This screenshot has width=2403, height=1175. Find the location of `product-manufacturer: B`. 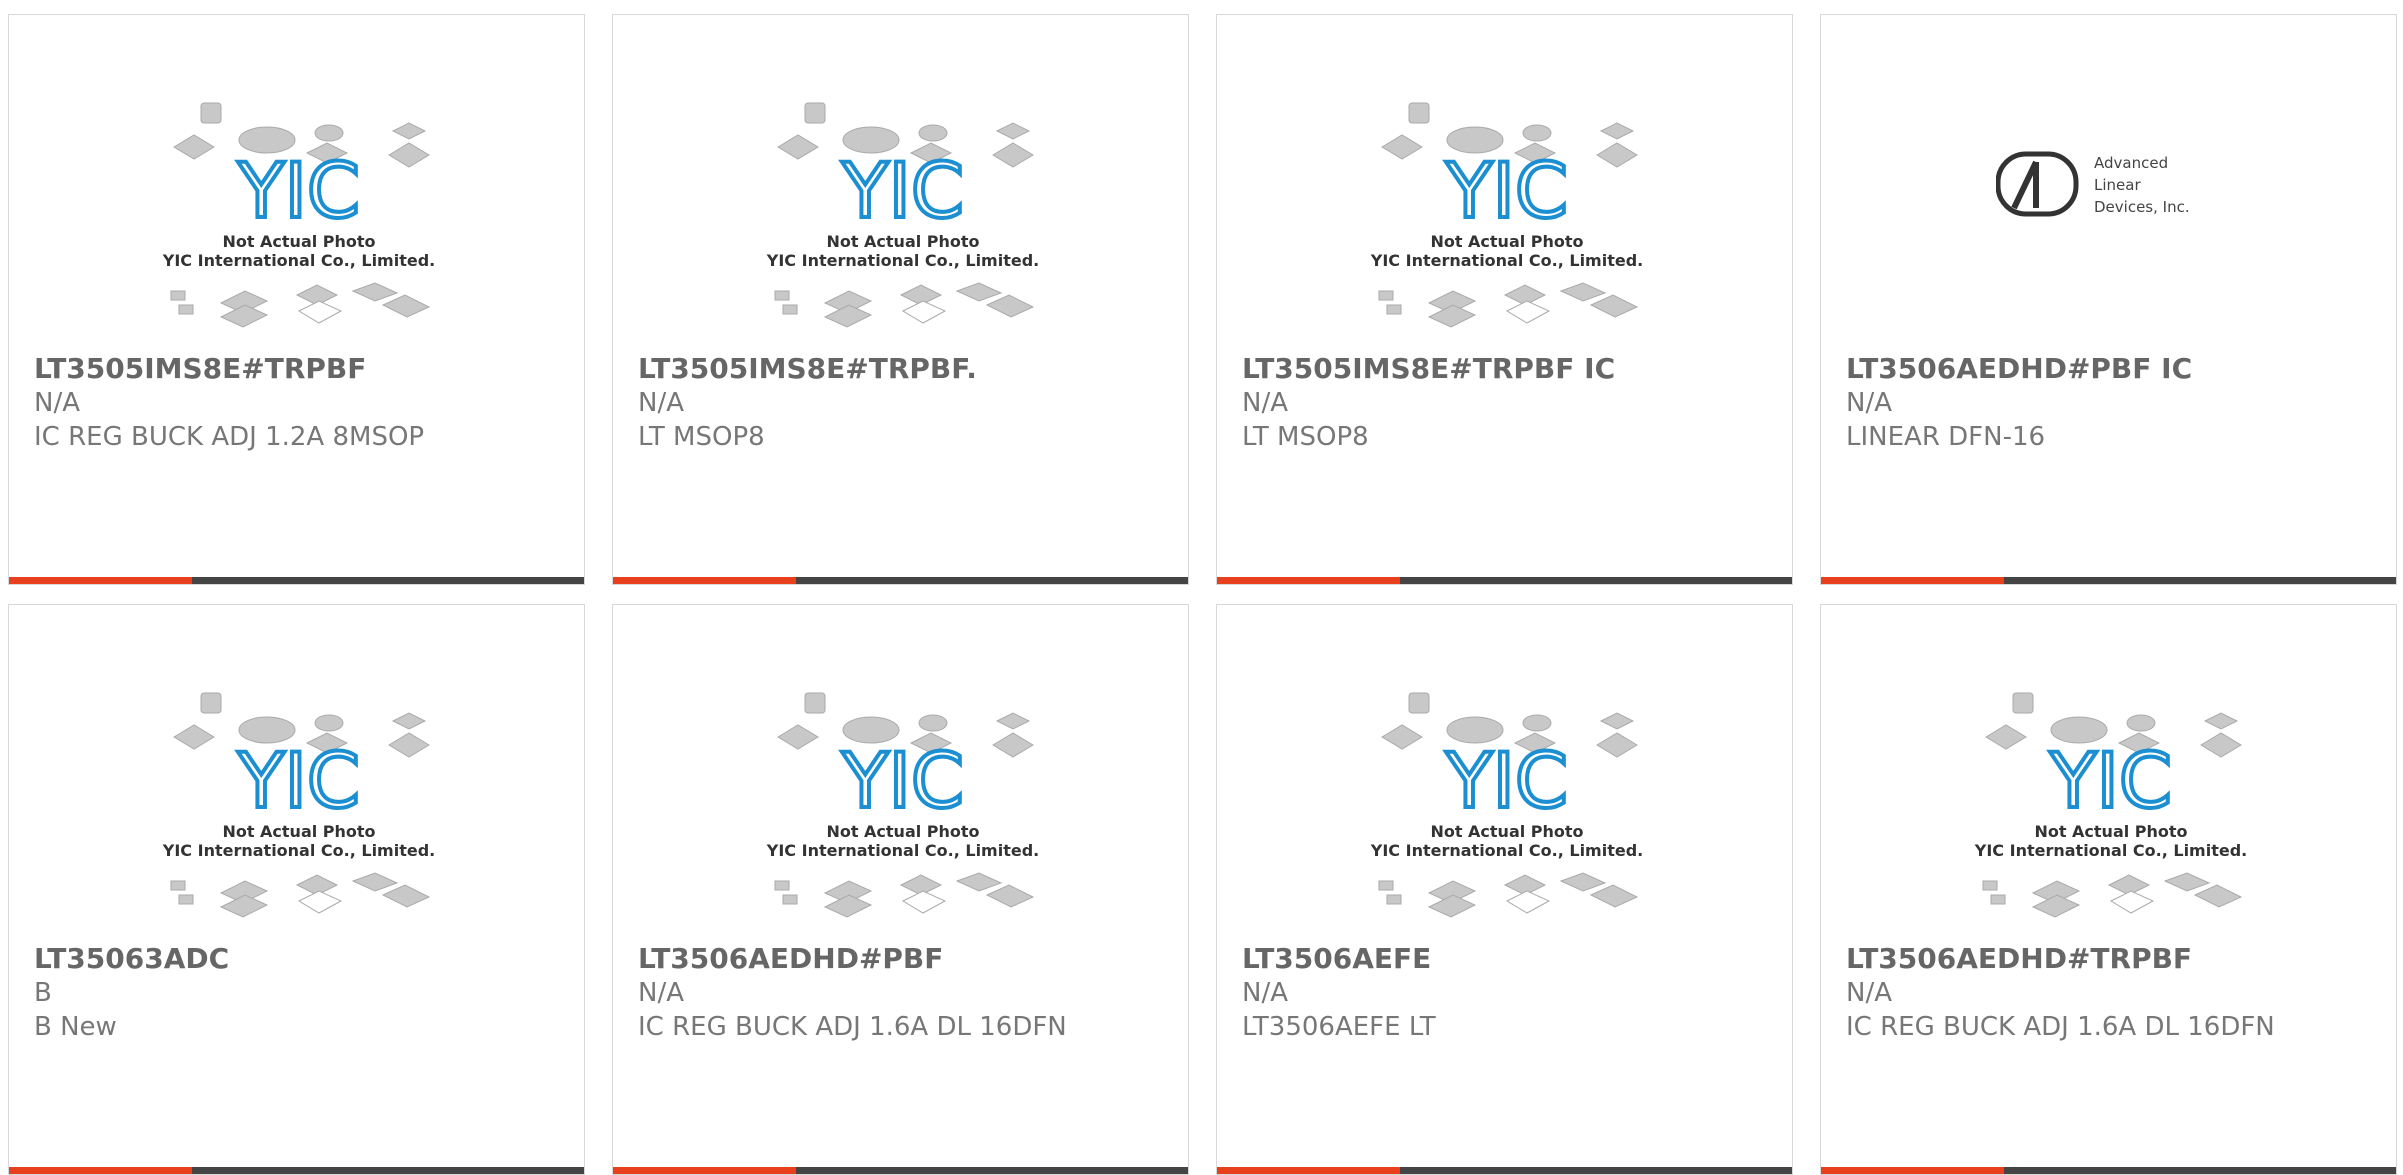

product-manufacturer: B is located at coordinates (43, 993).